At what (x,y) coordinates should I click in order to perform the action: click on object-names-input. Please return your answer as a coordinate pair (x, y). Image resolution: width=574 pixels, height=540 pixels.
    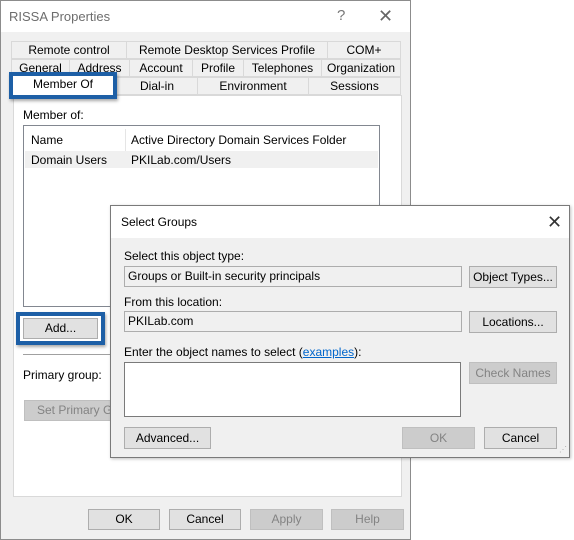
    Looking at the image, I should click on (292, 389).